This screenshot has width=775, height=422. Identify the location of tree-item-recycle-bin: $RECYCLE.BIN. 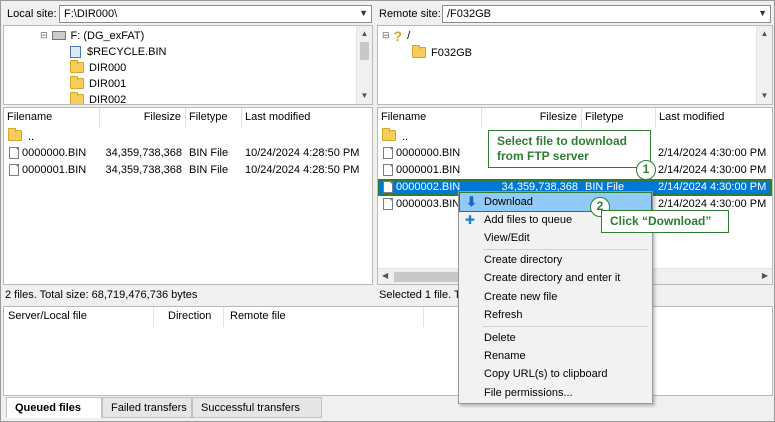
(118, 51).